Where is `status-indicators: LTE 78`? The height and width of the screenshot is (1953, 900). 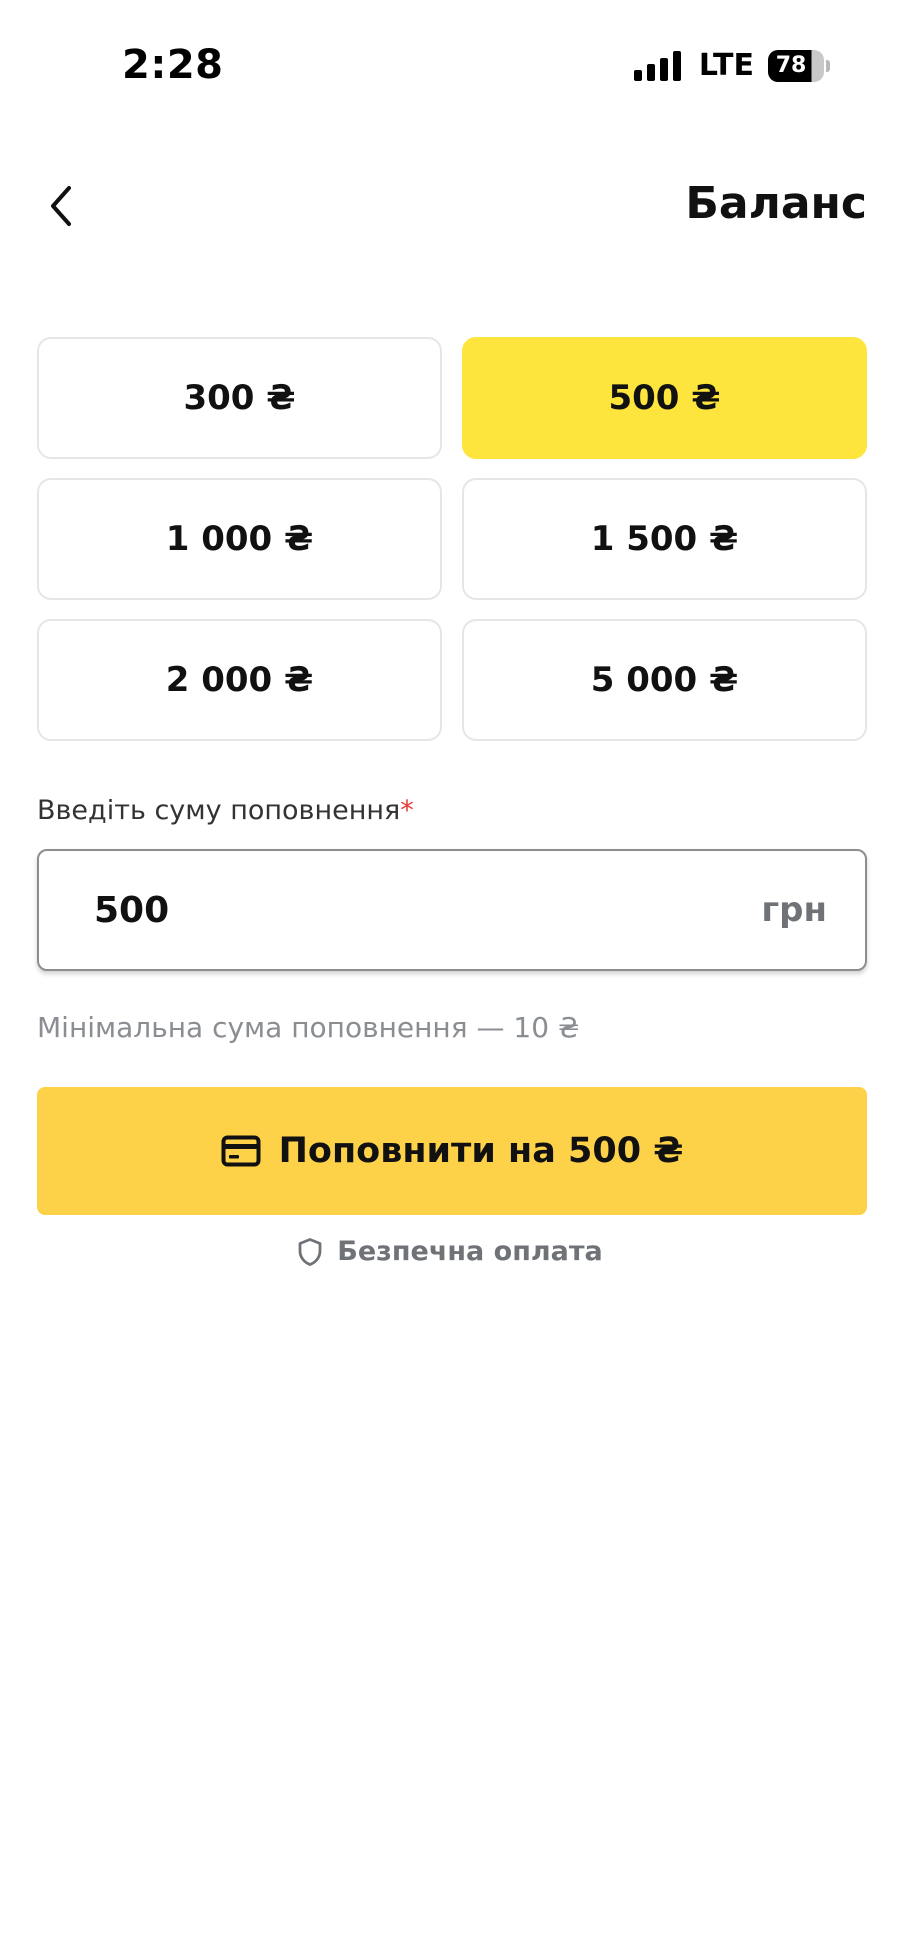 status-indicators: LTE 78 is located at coordinates (731, 65).